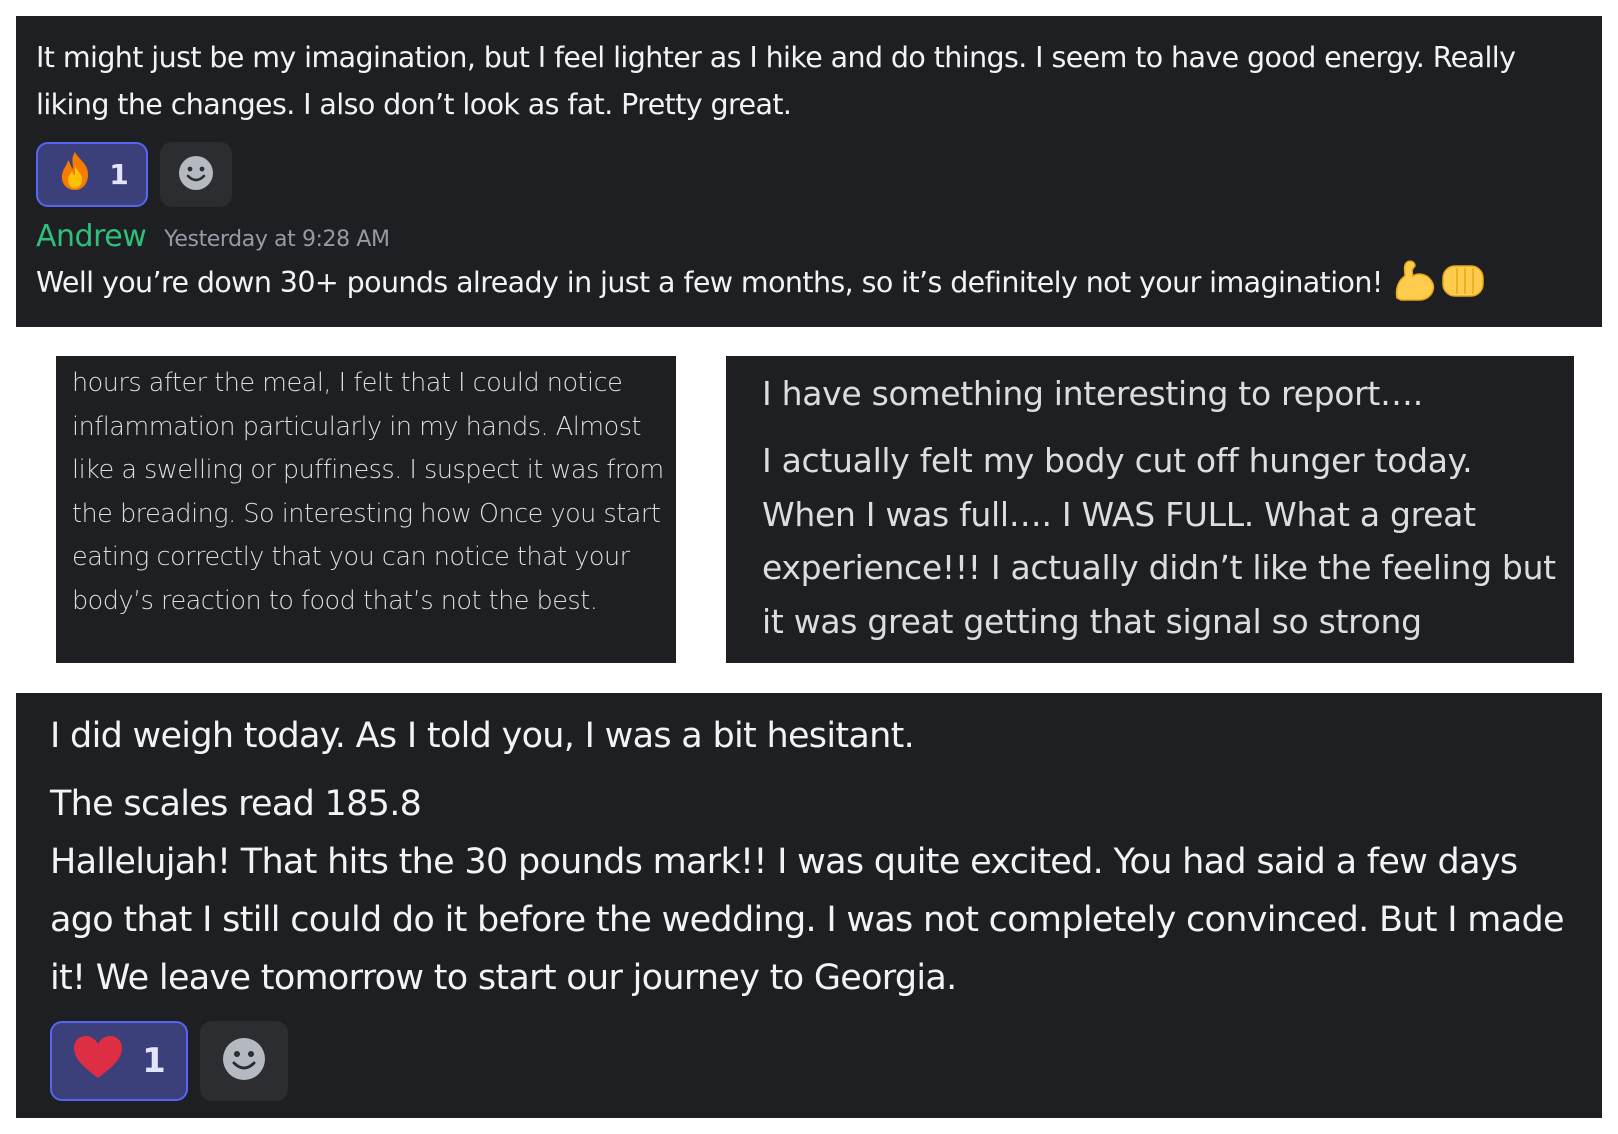 This screenshot has width=1618, height=1134. I want to click on reply-emojis, so click(1440, 282).